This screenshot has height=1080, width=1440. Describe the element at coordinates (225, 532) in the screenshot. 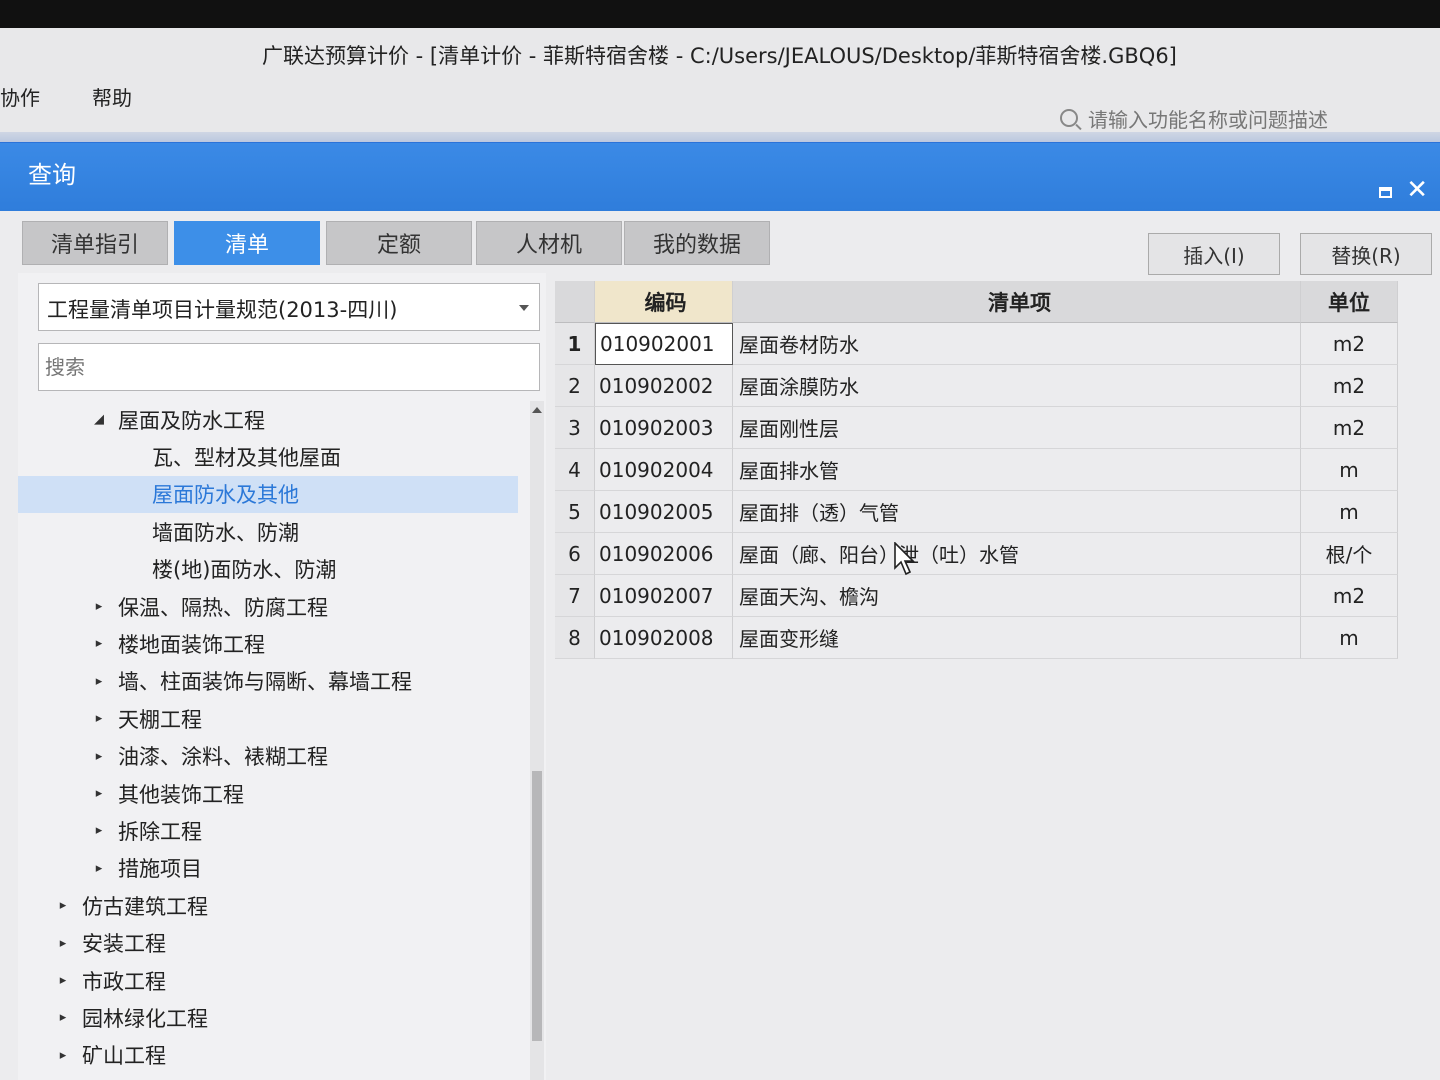

I see `tree-item-label: 墙面防水、防潮` at that location.